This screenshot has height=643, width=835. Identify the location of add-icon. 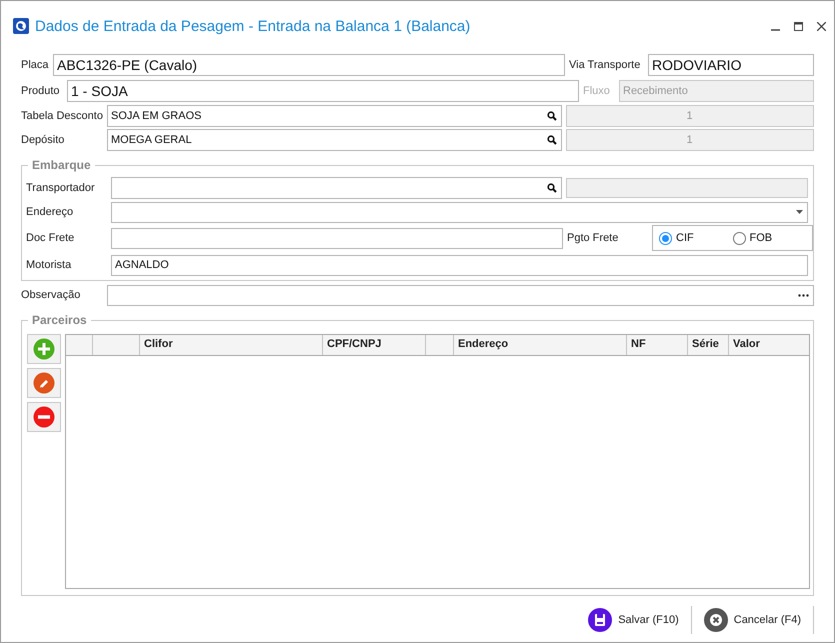
(44, 349).